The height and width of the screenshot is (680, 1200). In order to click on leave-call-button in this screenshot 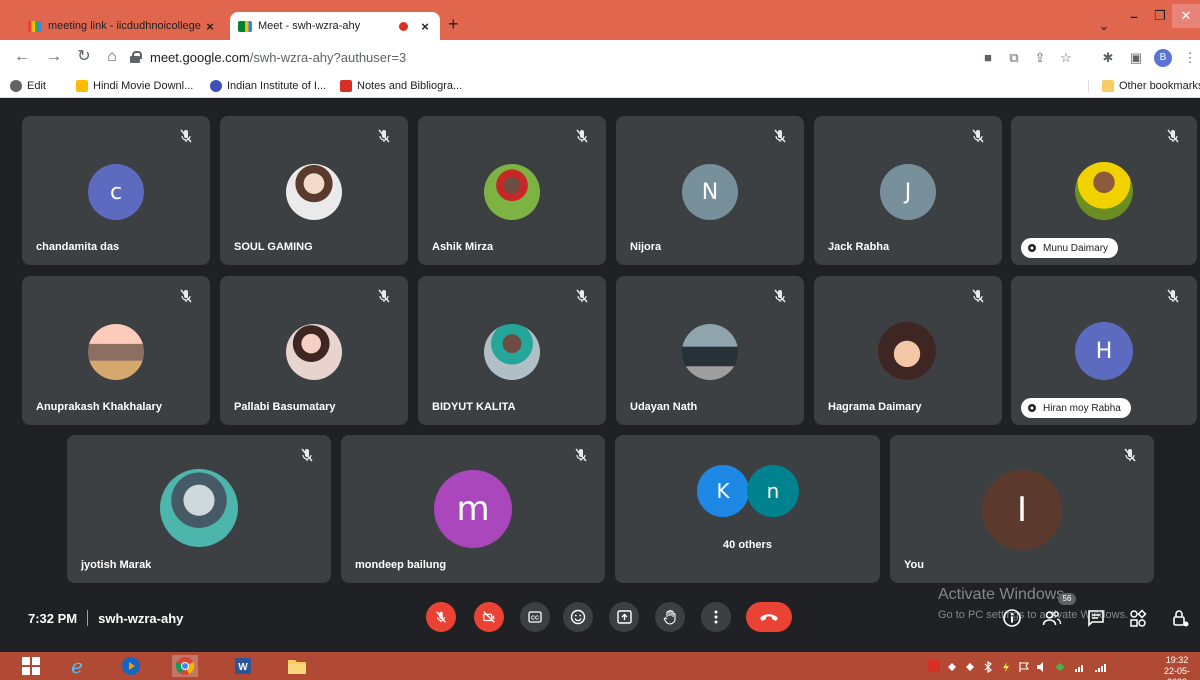, I will do `click(769, 617)`.